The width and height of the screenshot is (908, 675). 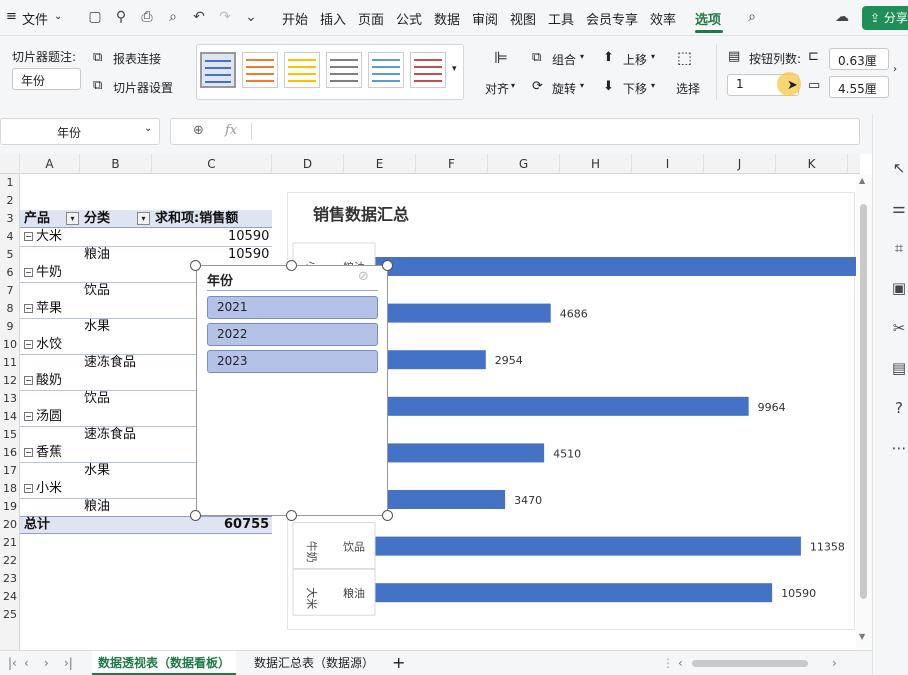 What do you see at coordinates (173, 17) in the screenshot?
I see `print-preview-icon: ⌕` at bounding box center [173, 17].